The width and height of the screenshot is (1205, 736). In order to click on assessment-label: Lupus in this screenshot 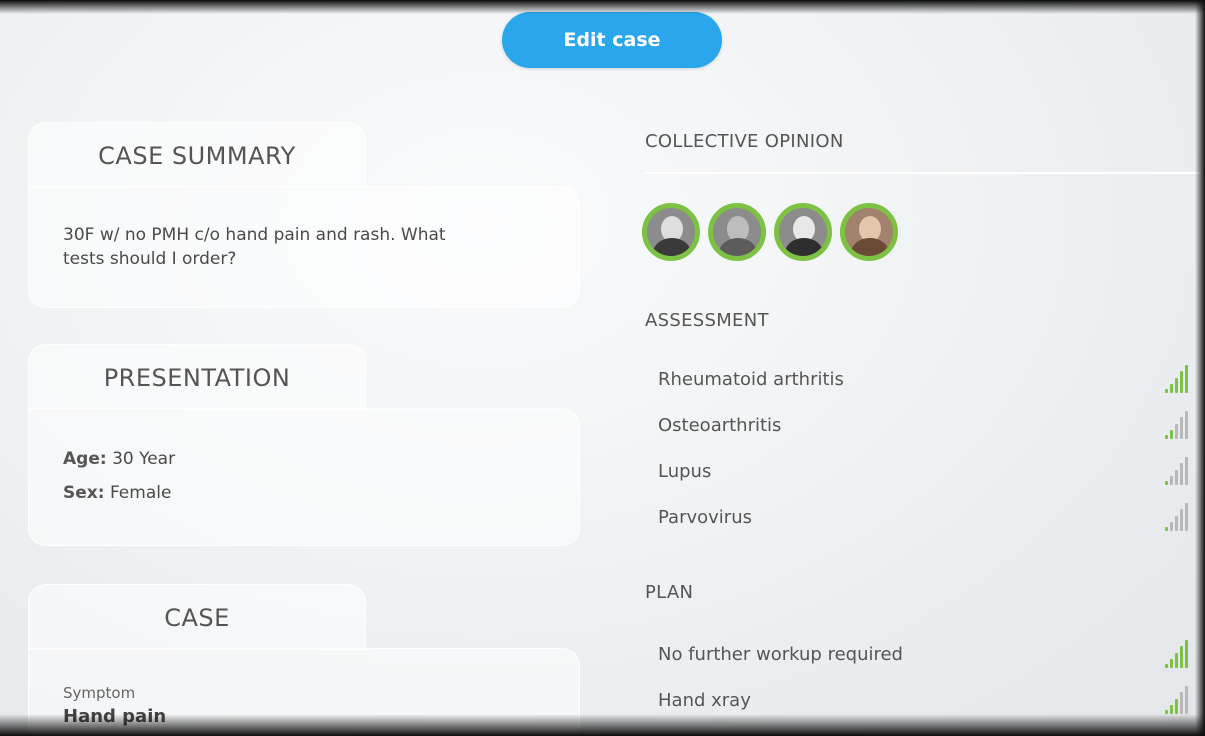, I will do `click(685, 471)`.